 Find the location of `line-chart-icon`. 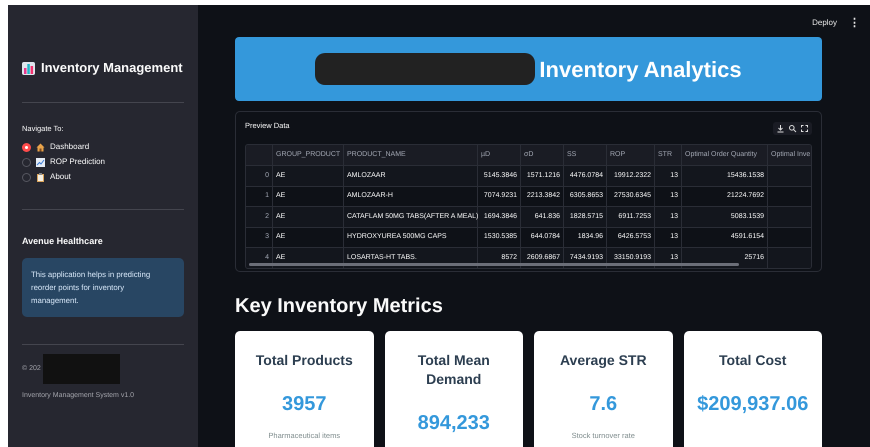

line-chart-icon is located at coordinates (40, 162).